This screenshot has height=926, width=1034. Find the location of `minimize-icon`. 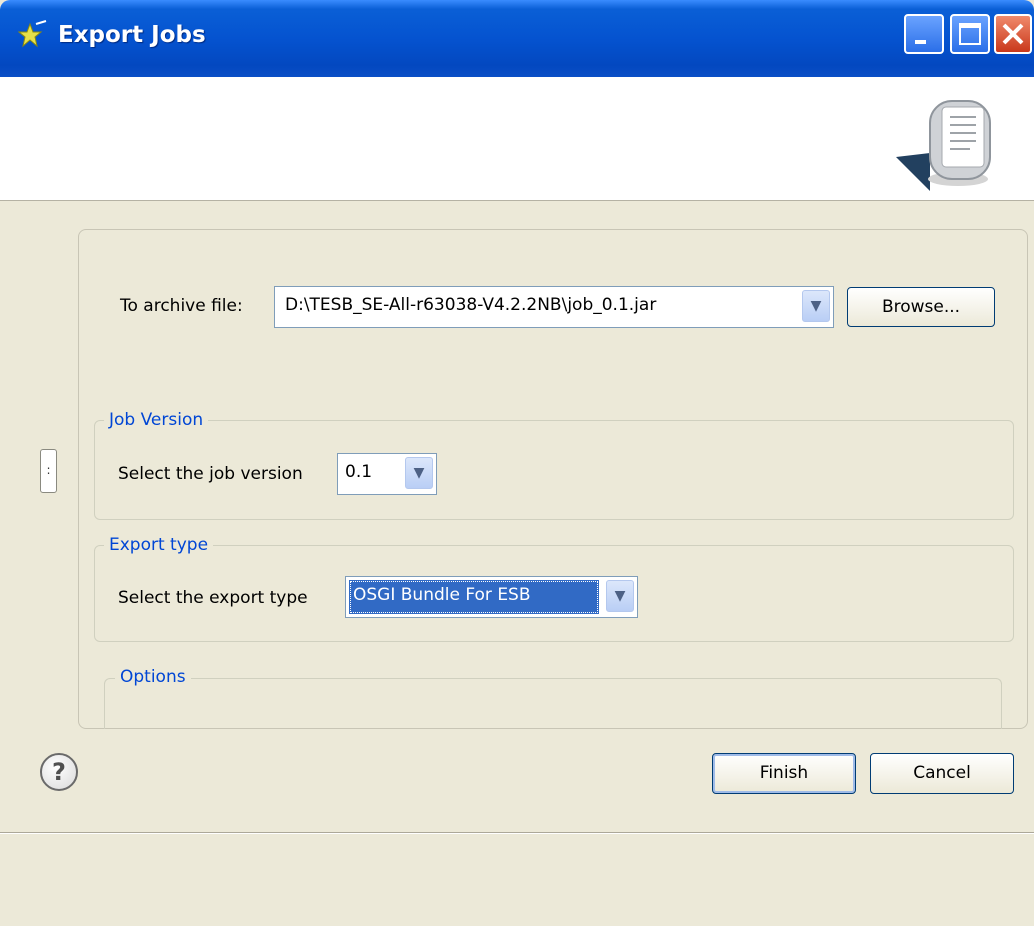

minimize-icon is located at coordinates (920, 42).